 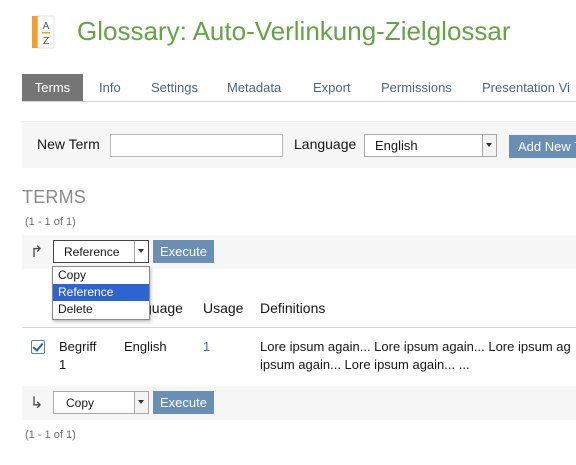 What do you see at coordinates (101, 309) in the screenshot?
I see `menu-option-delete: Delete` at bounding box center [101, 309].